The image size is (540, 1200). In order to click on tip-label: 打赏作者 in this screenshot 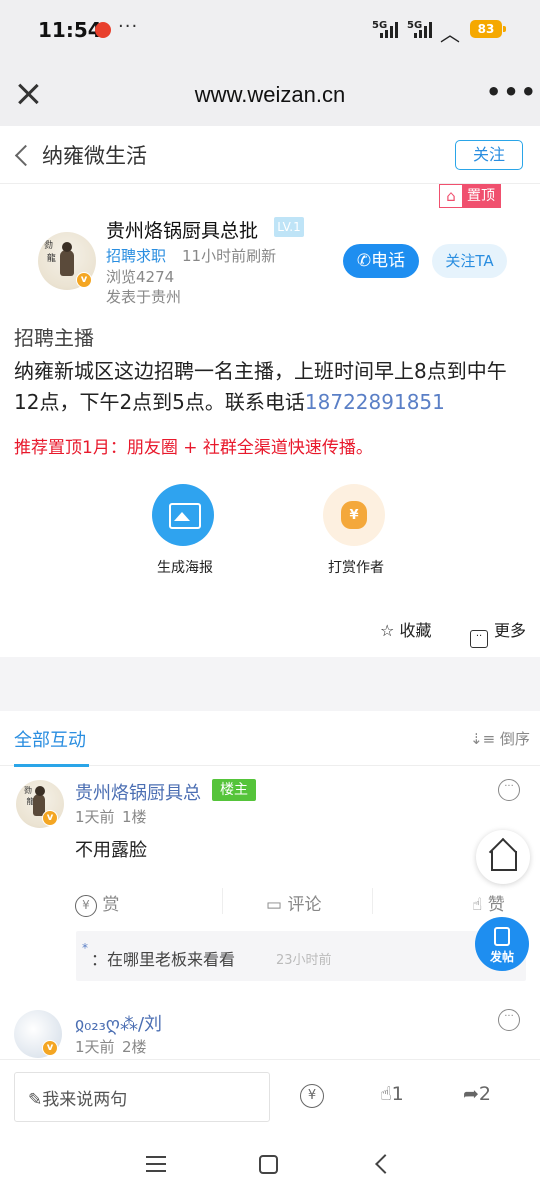, I will do `click(356, 567)`.